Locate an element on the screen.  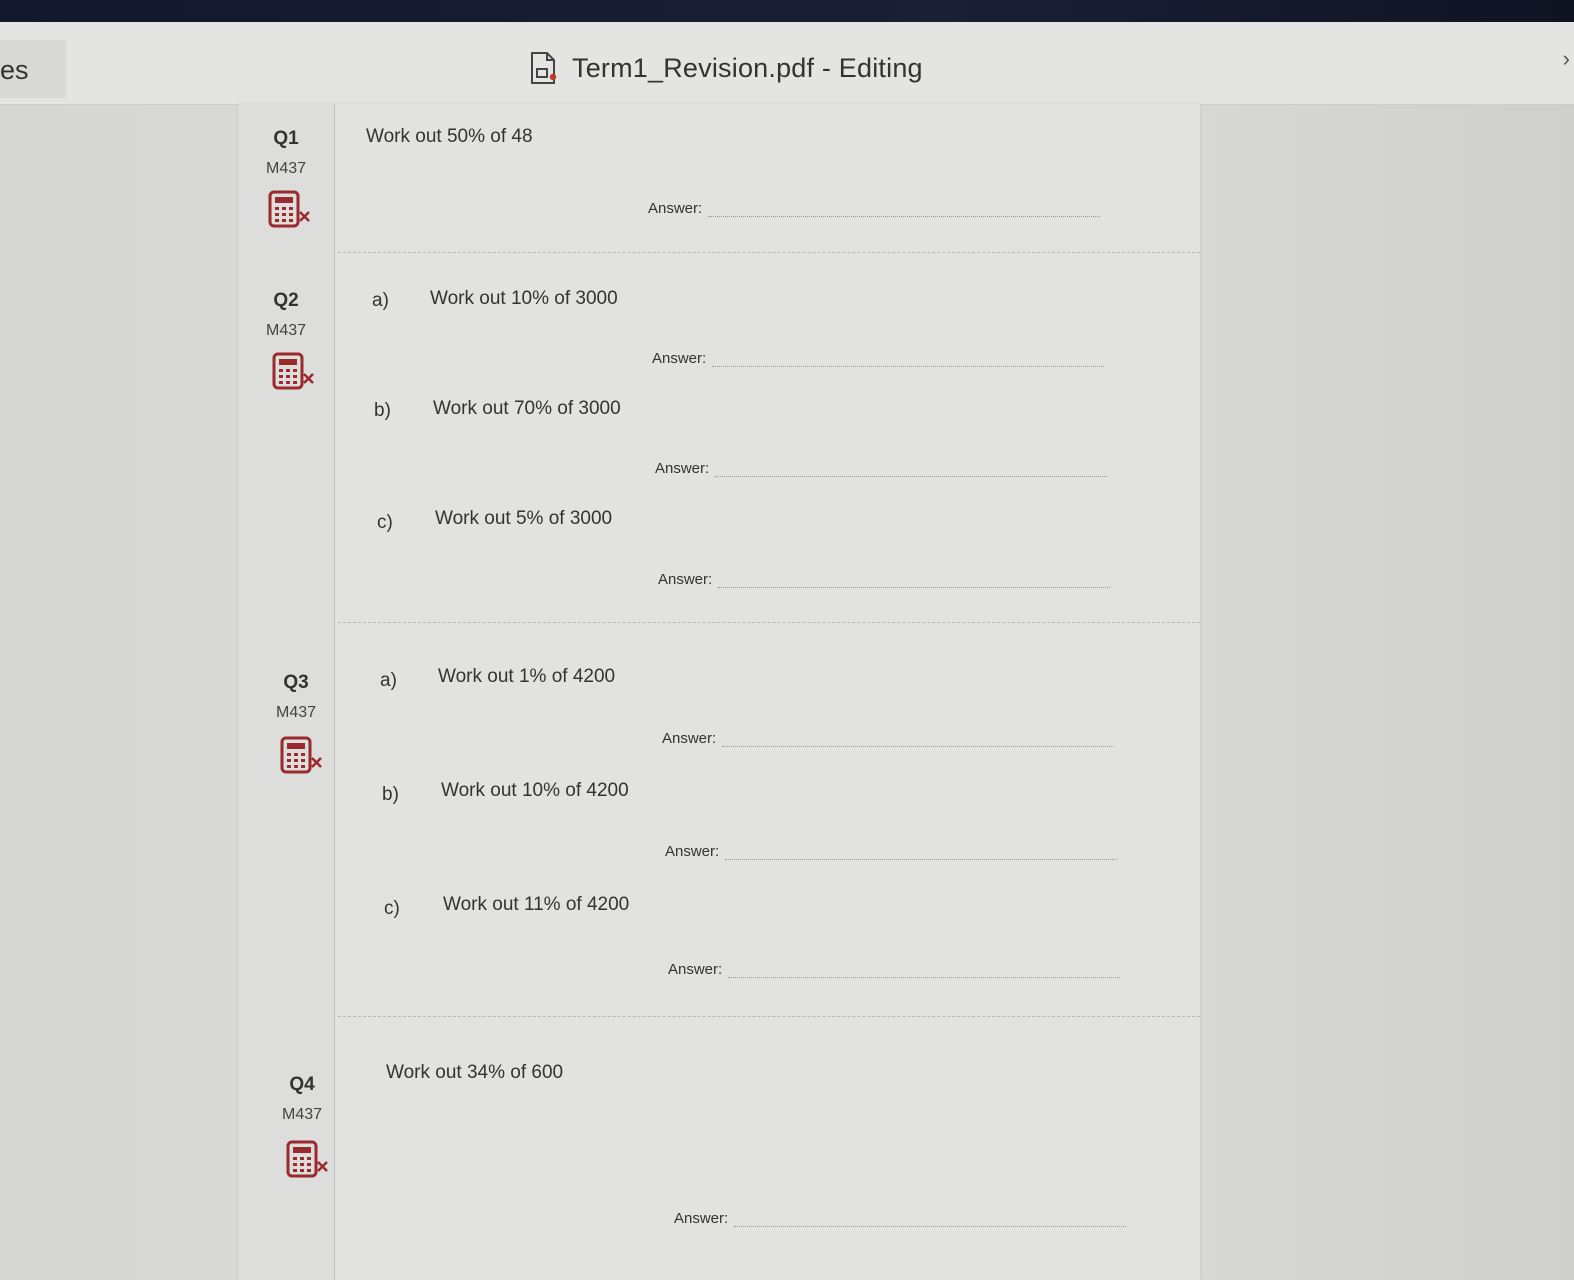
question-number: Q2 is located at coordinates (286, 300).